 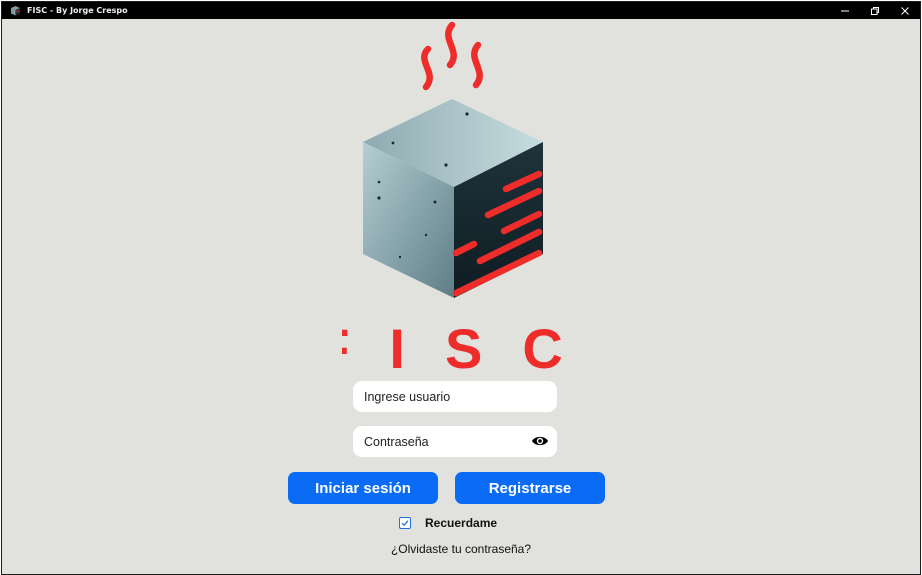 I want to click on password-field, so click(x=455, y=441).